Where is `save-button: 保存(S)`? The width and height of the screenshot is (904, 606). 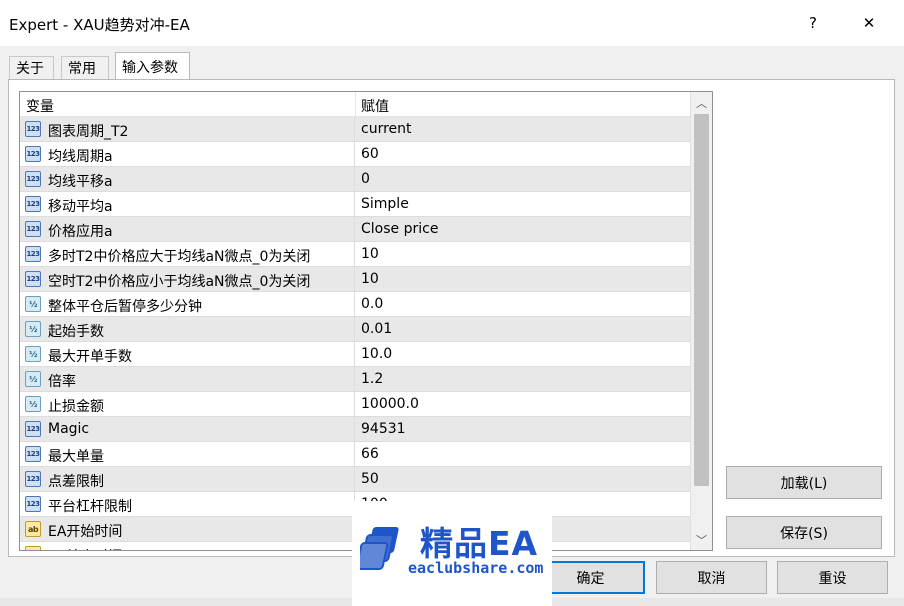
save-button: 保存(S) is located at coordinates (804, 532).